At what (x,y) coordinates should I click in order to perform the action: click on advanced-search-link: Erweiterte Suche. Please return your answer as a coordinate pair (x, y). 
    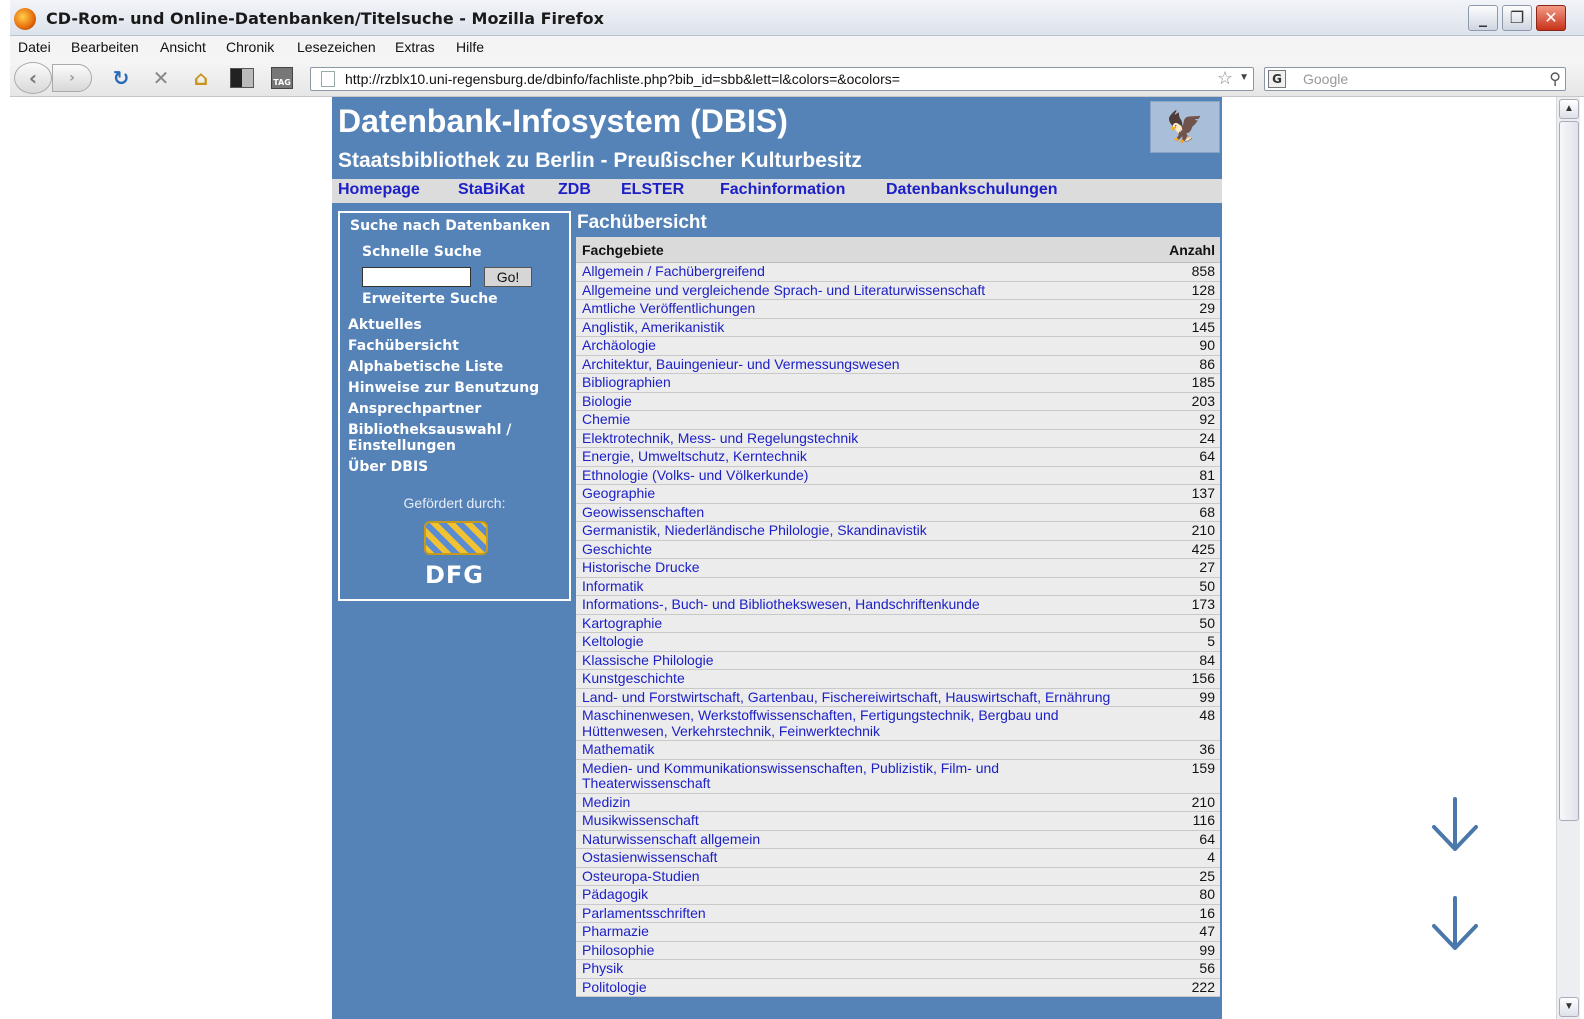
    Looking at the image, I should click on (430, 299).